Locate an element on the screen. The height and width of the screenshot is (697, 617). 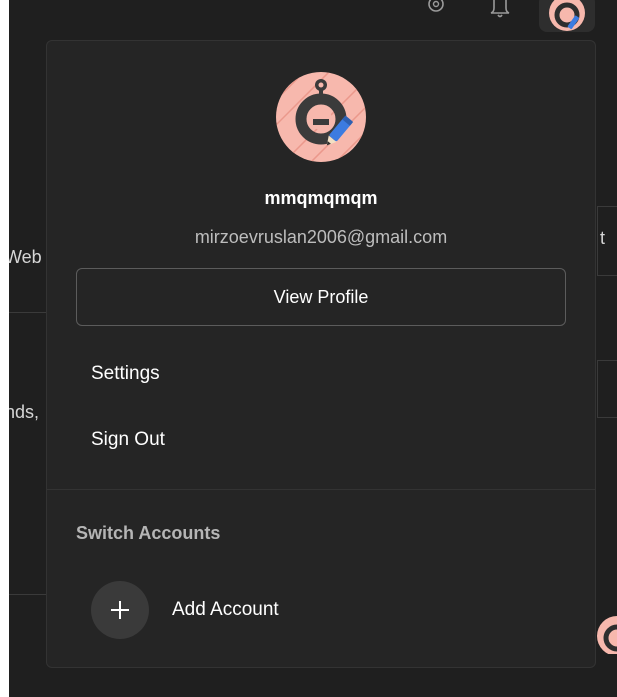
background-text-web: Web is located at coordinates (25, 257).